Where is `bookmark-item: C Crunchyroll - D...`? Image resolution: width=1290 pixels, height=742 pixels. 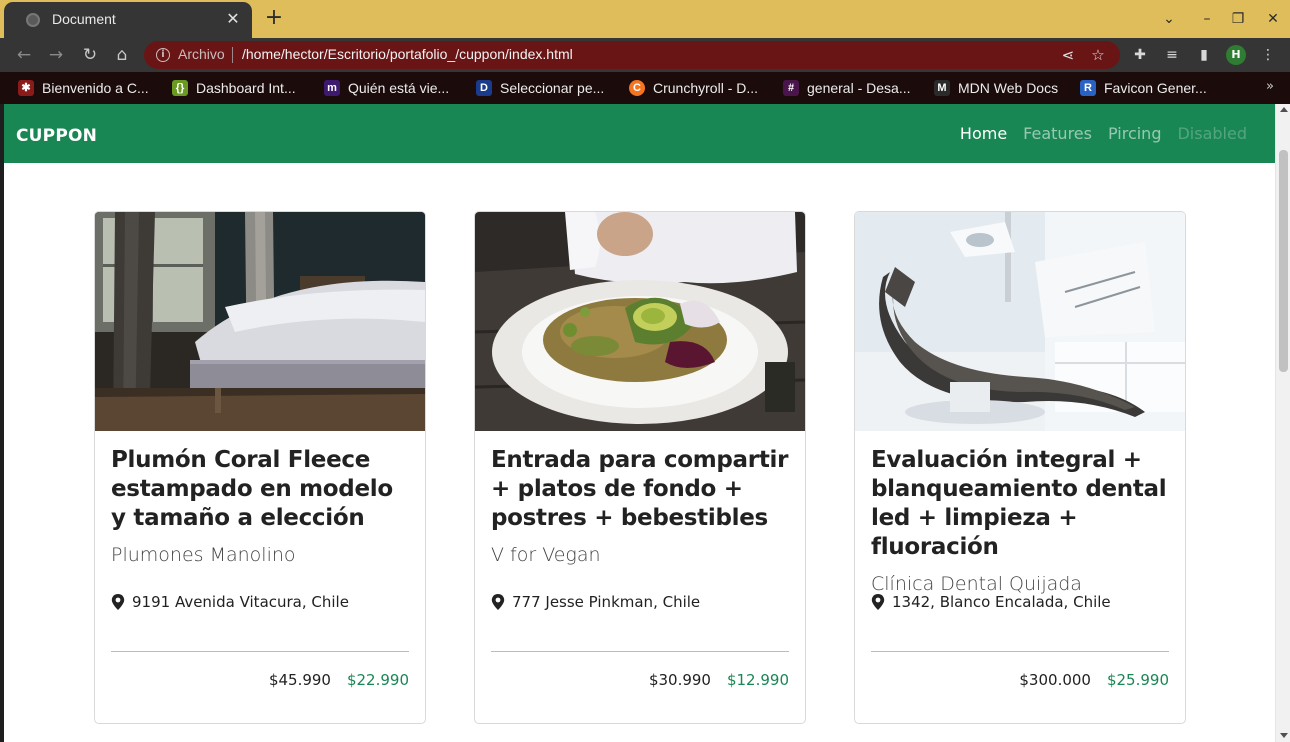 bookmark-item: C Crunchyroll - D... is located at coordinates (693, 88).